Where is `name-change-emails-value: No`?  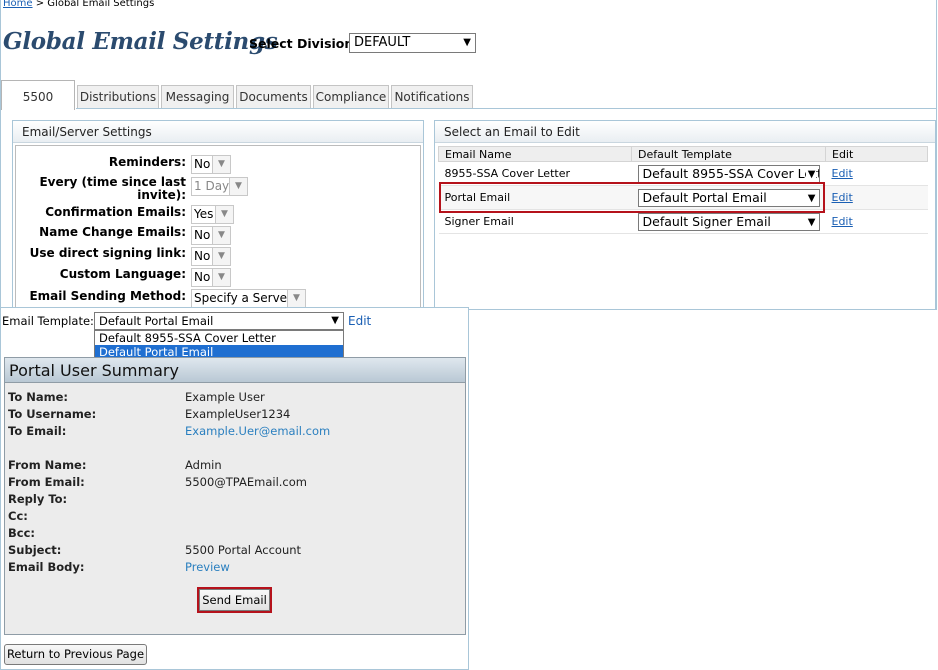
name-change-emails-value: No is located at coordinates (202, 235).